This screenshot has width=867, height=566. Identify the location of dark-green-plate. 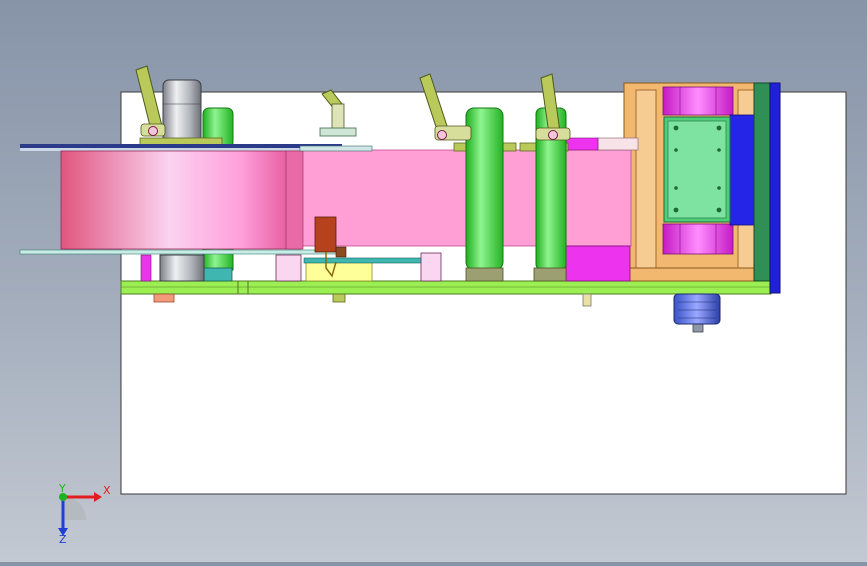
(767, 188).